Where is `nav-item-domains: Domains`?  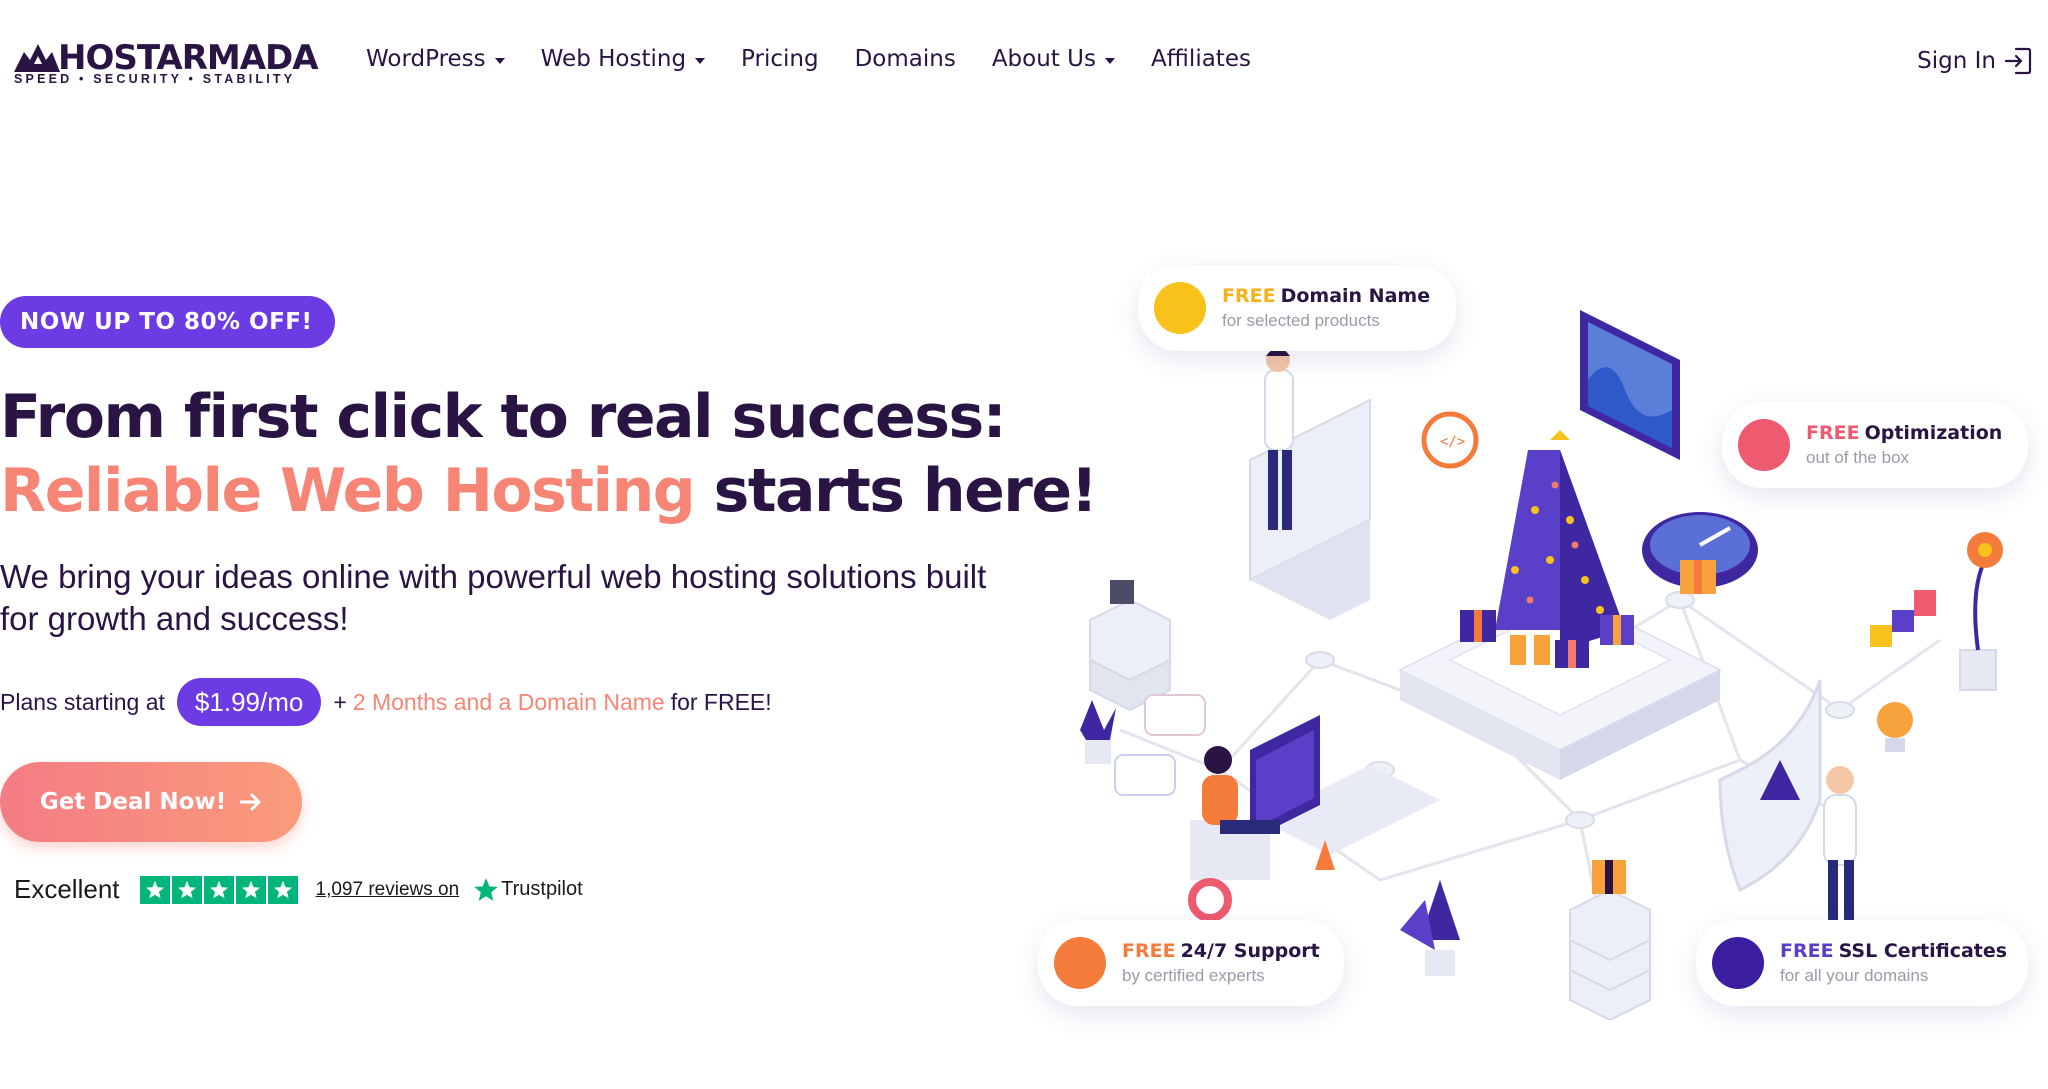
nav-item-domains: Domains is located at coordinates (905, 59).